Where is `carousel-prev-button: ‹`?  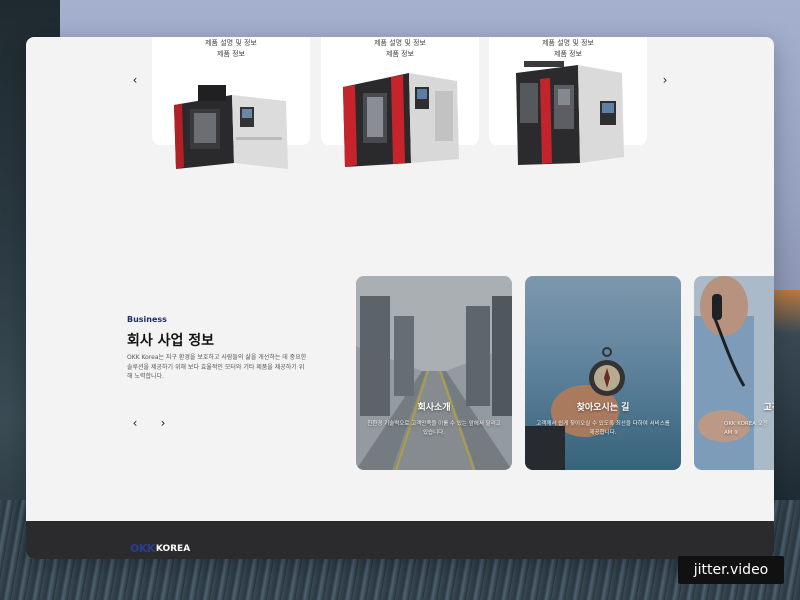
carousel-prev-button: ‹ is located at coordinates (135, 80).